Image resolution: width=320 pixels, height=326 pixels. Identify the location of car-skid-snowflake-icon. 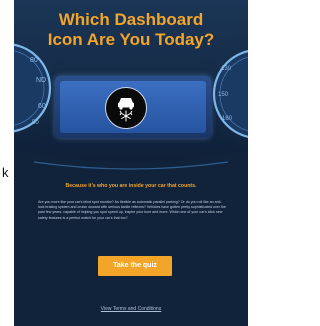
(126, 110).